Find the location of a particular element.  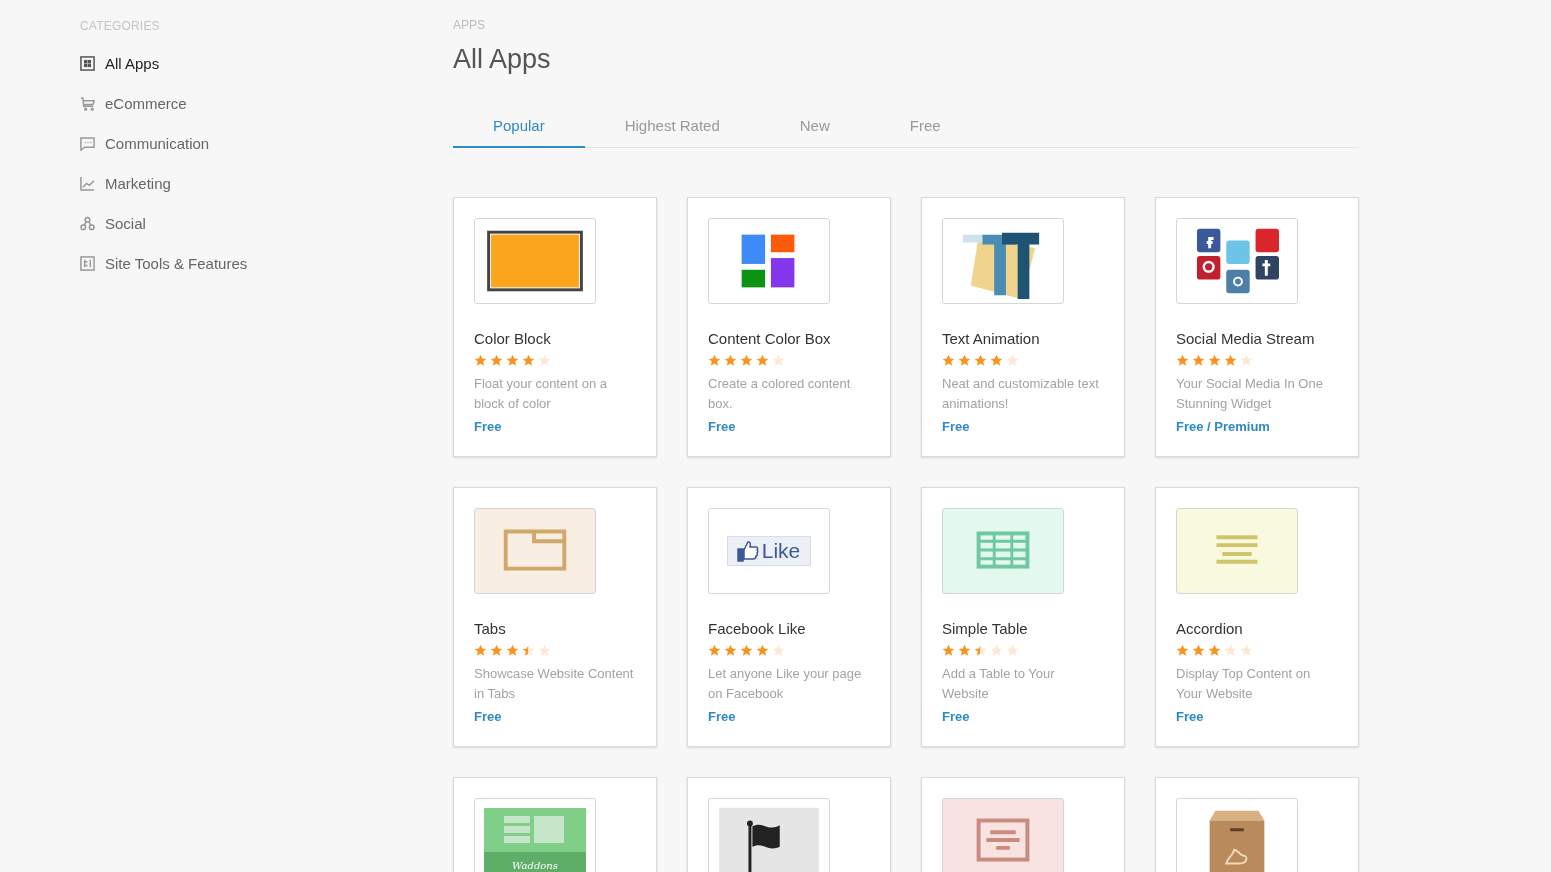

sidebar-item: Site Tools & Features is located at coordinates (266, 263).